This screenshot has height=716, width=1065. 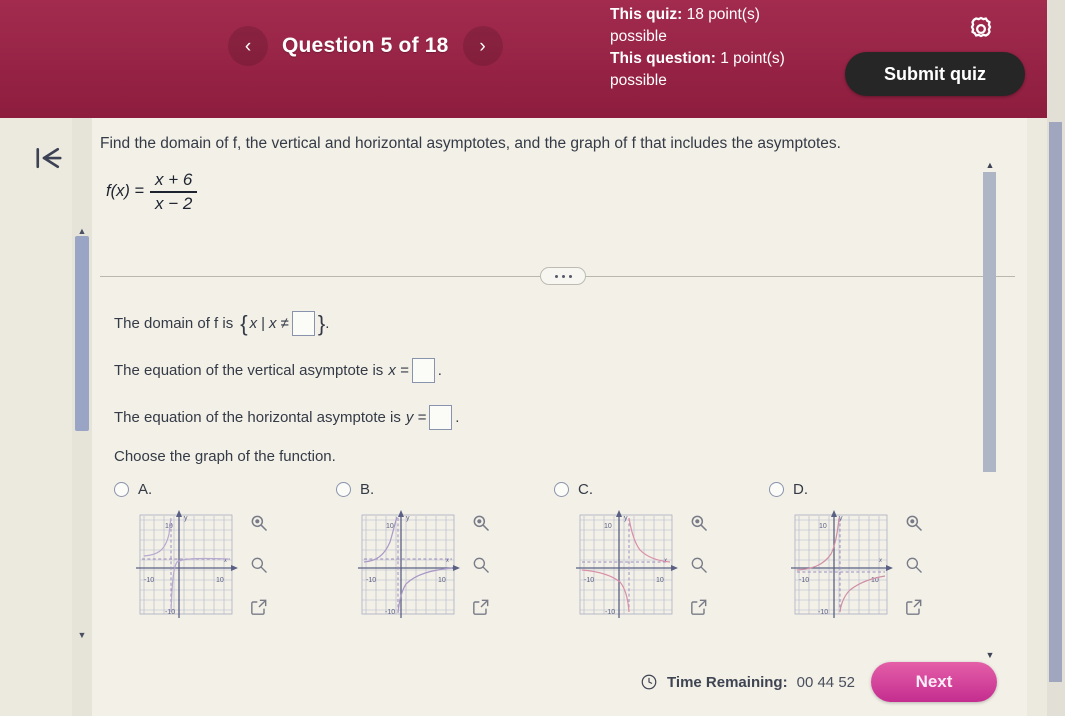 I want to click on fraction-numerator: x + 6, so click(x=174, y=179).